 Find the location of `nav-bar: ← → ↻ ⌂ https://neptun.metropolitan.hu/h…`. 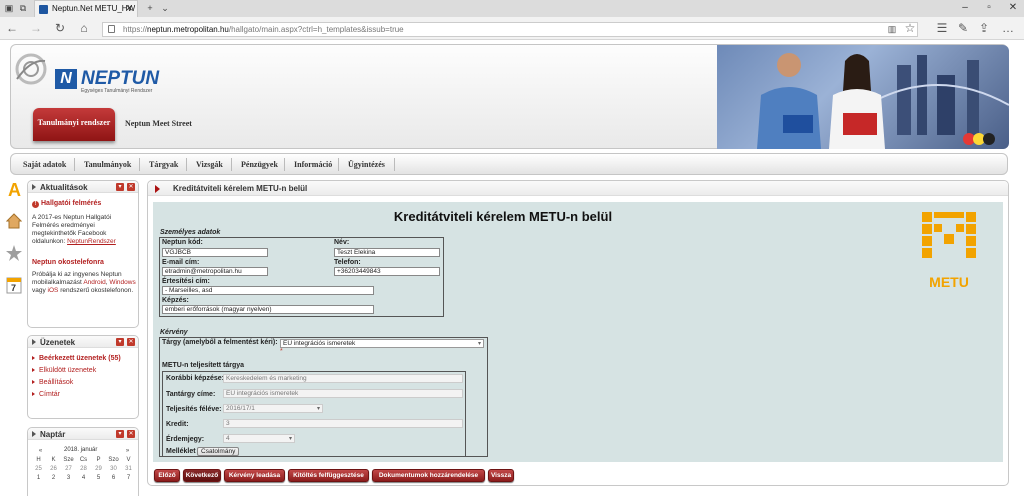

nav-bar: ← → ↻ ⌂ https://neptun.metropolitan.hu/h… is located at coordinates (512, 29).